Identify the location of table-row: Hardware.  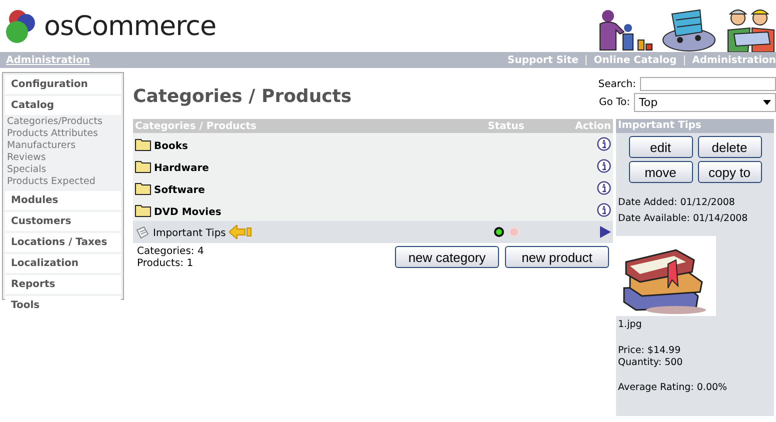
(373, 166).